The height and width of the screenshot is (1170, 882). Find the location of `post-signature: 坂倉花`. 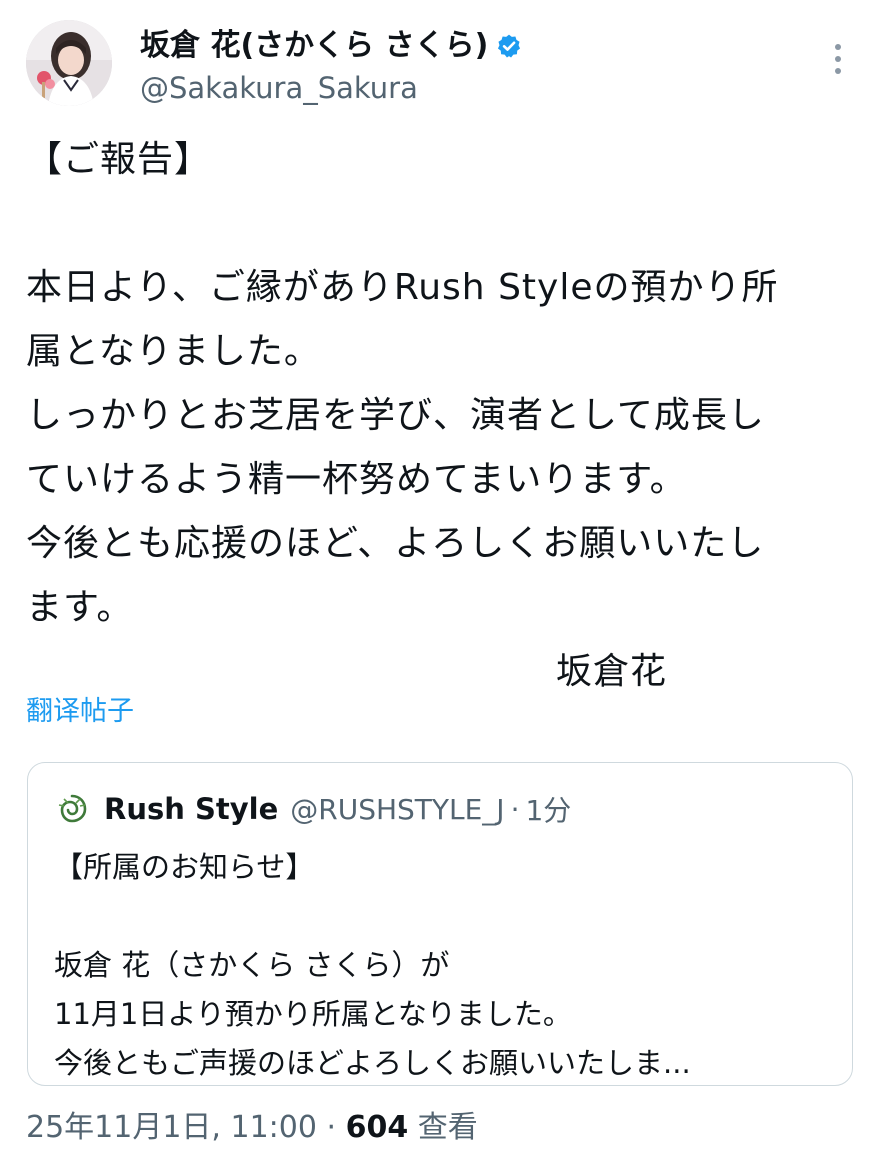

post-signature: 坂倉花 is located at coordinates (612, 671).